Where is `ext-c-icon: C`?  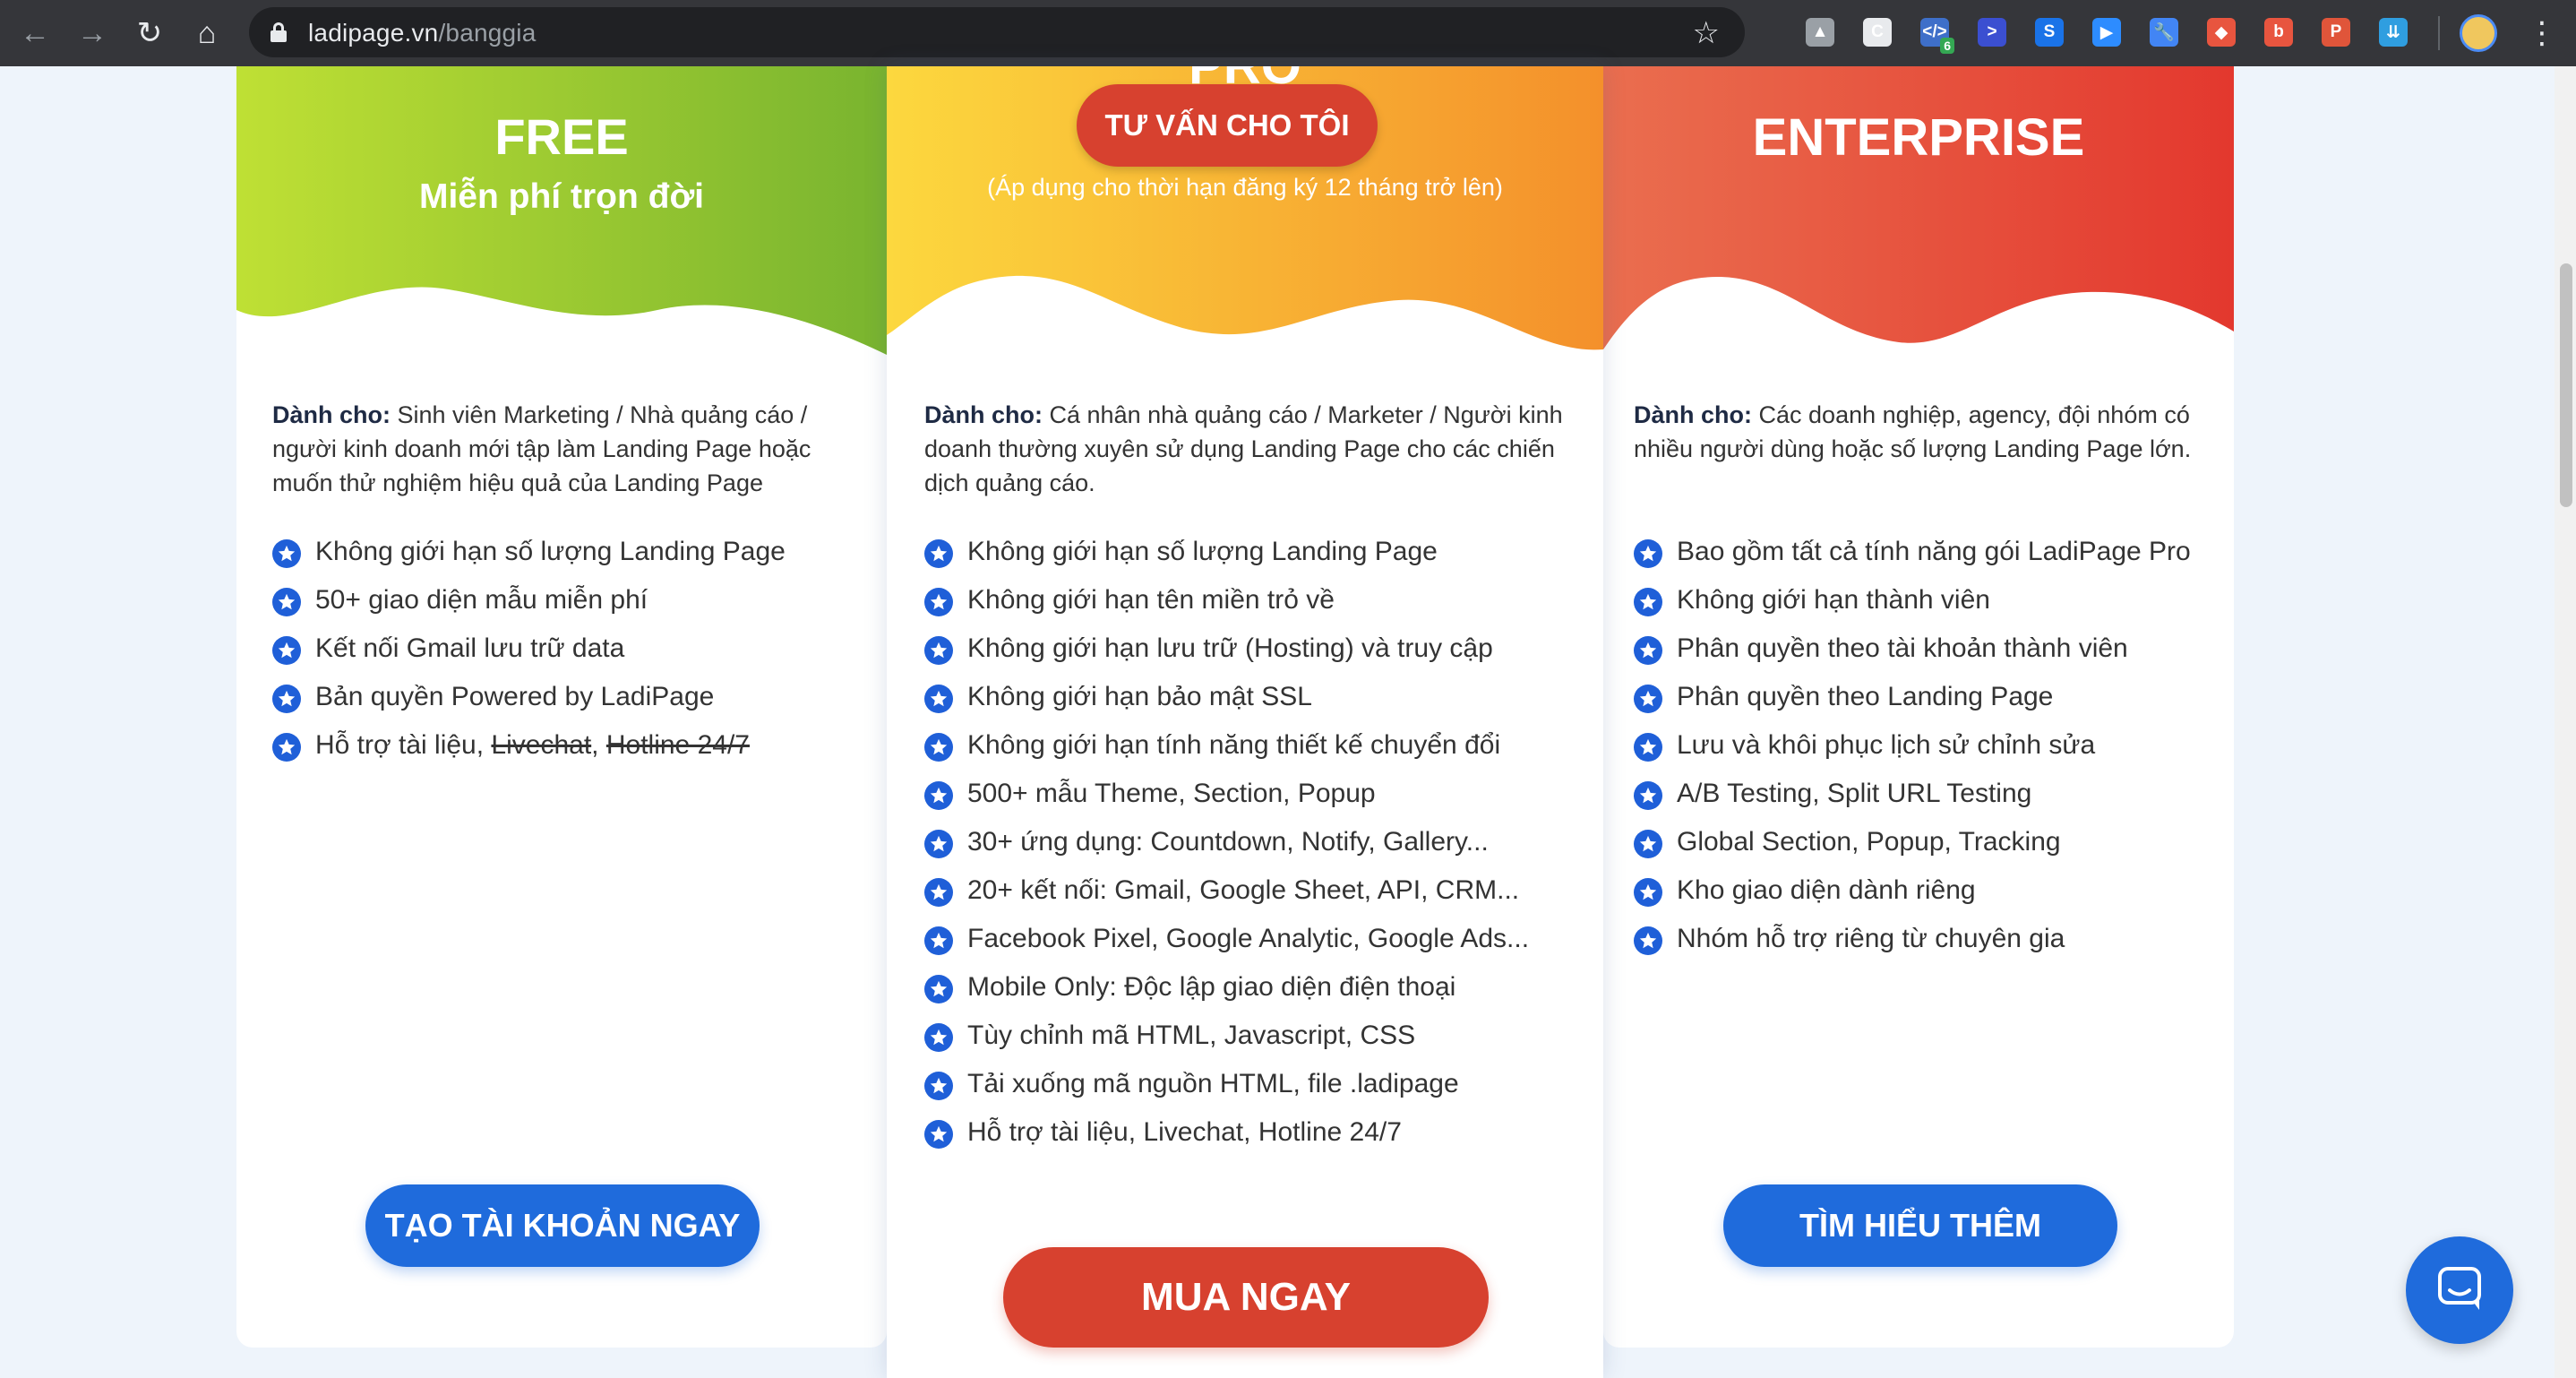
ext-c-icon: C is located at coordinates (1877, 32).